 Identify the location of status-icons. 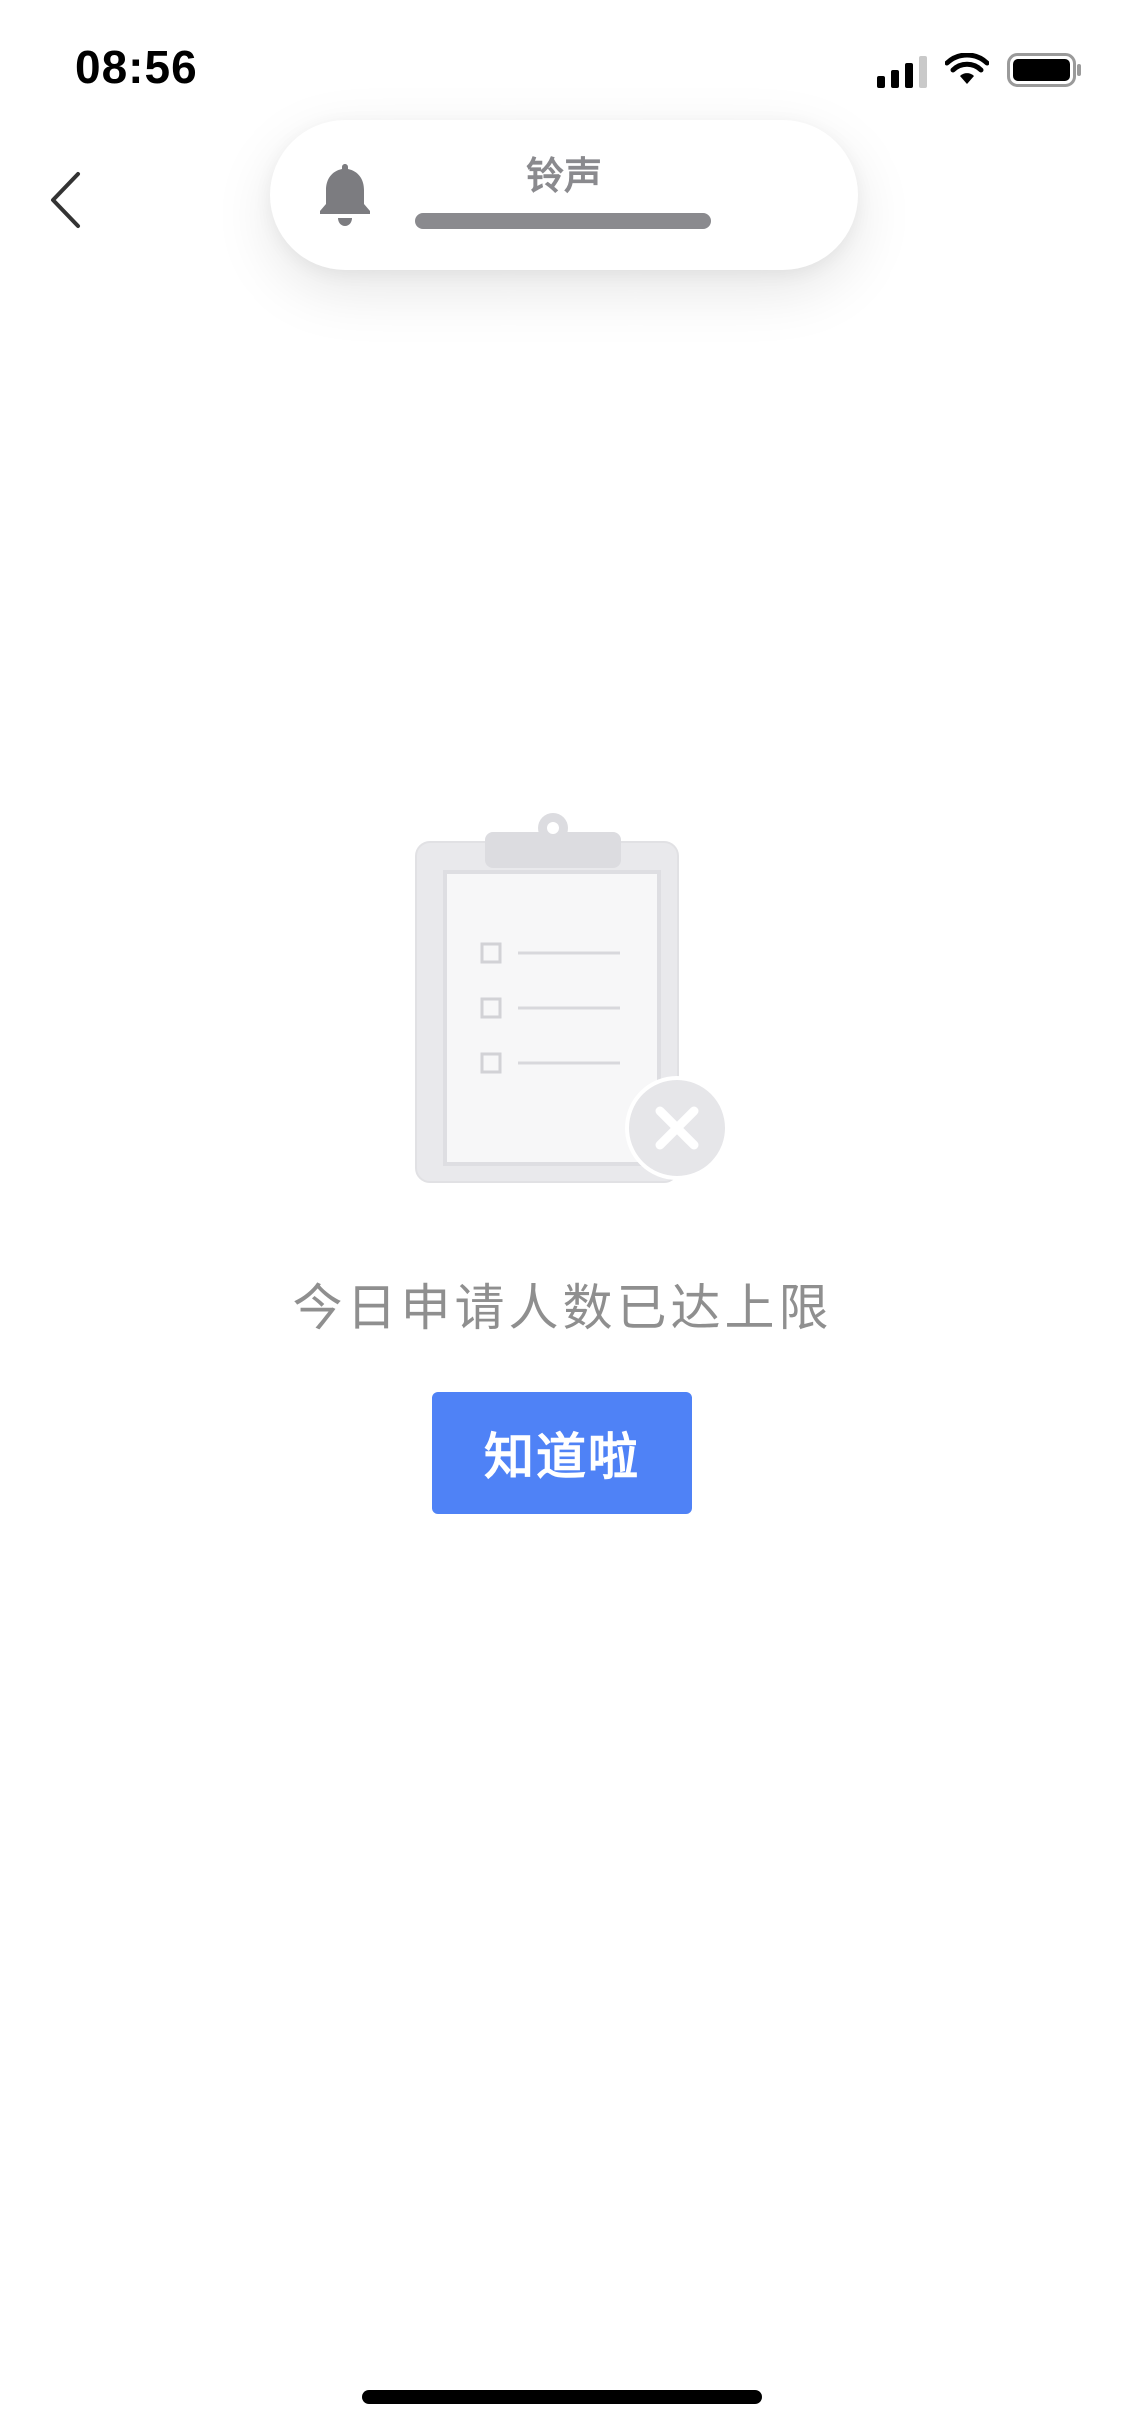
(980, 70).